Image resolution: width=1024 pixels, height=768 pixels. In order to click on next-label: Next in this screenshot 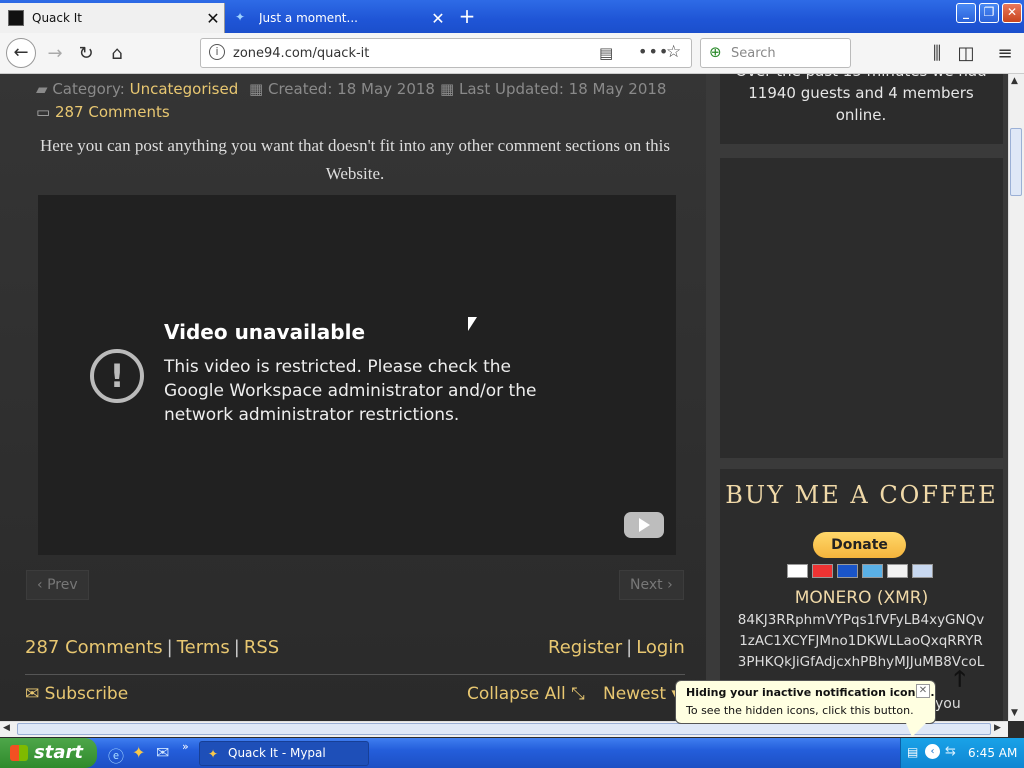, I will do `click(646, 585)`.